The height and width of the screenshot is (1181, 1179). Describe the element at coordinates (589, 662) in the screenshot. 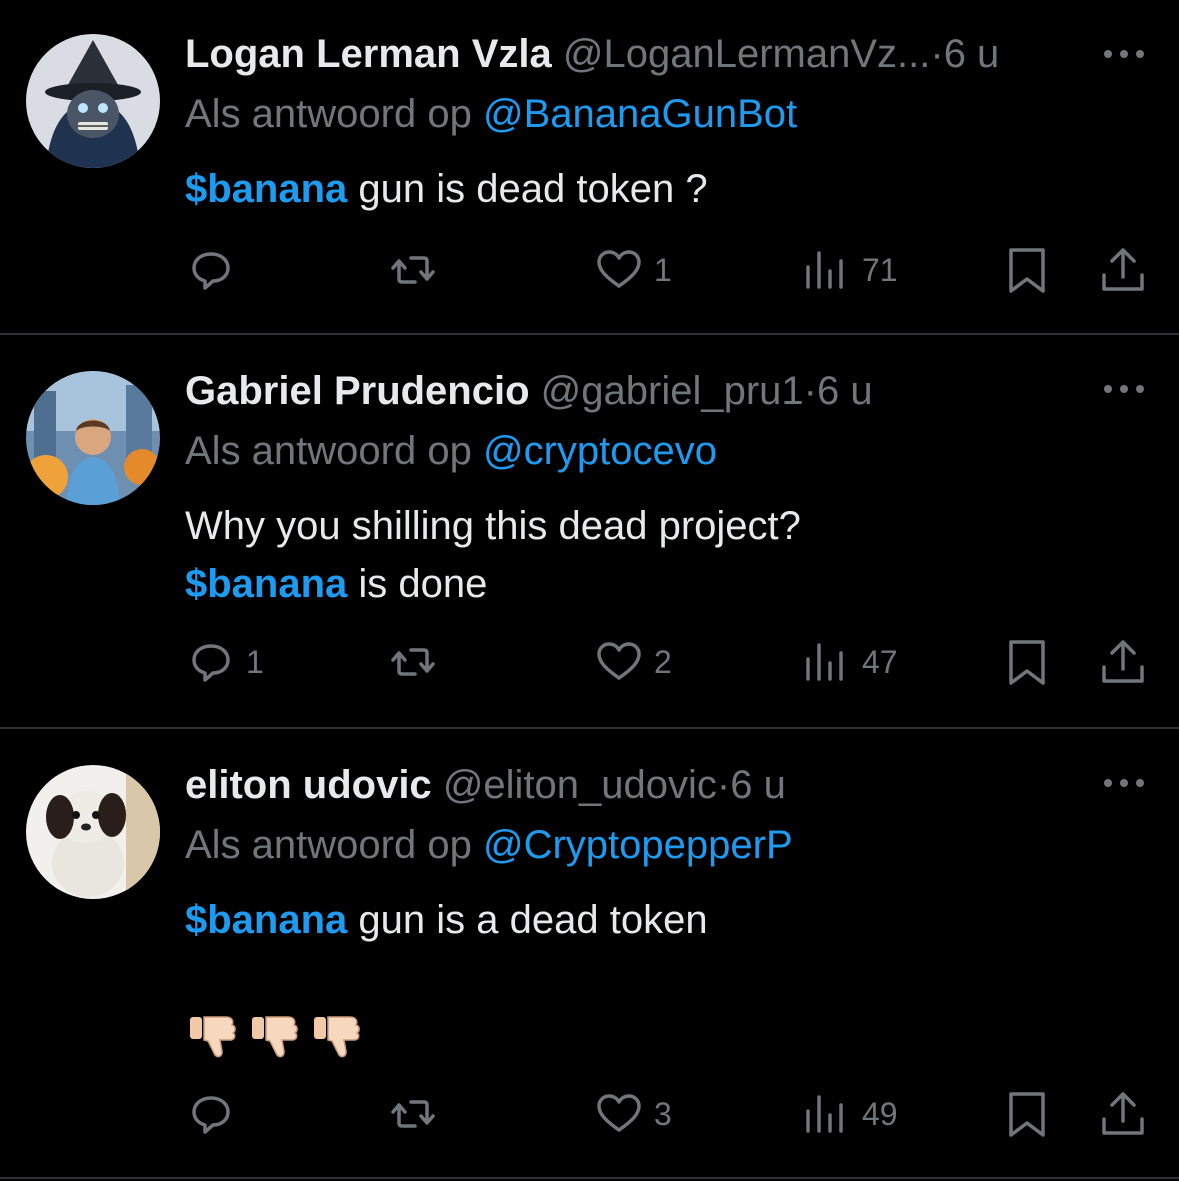

I see `action-bar: 1 2 47` at that location.